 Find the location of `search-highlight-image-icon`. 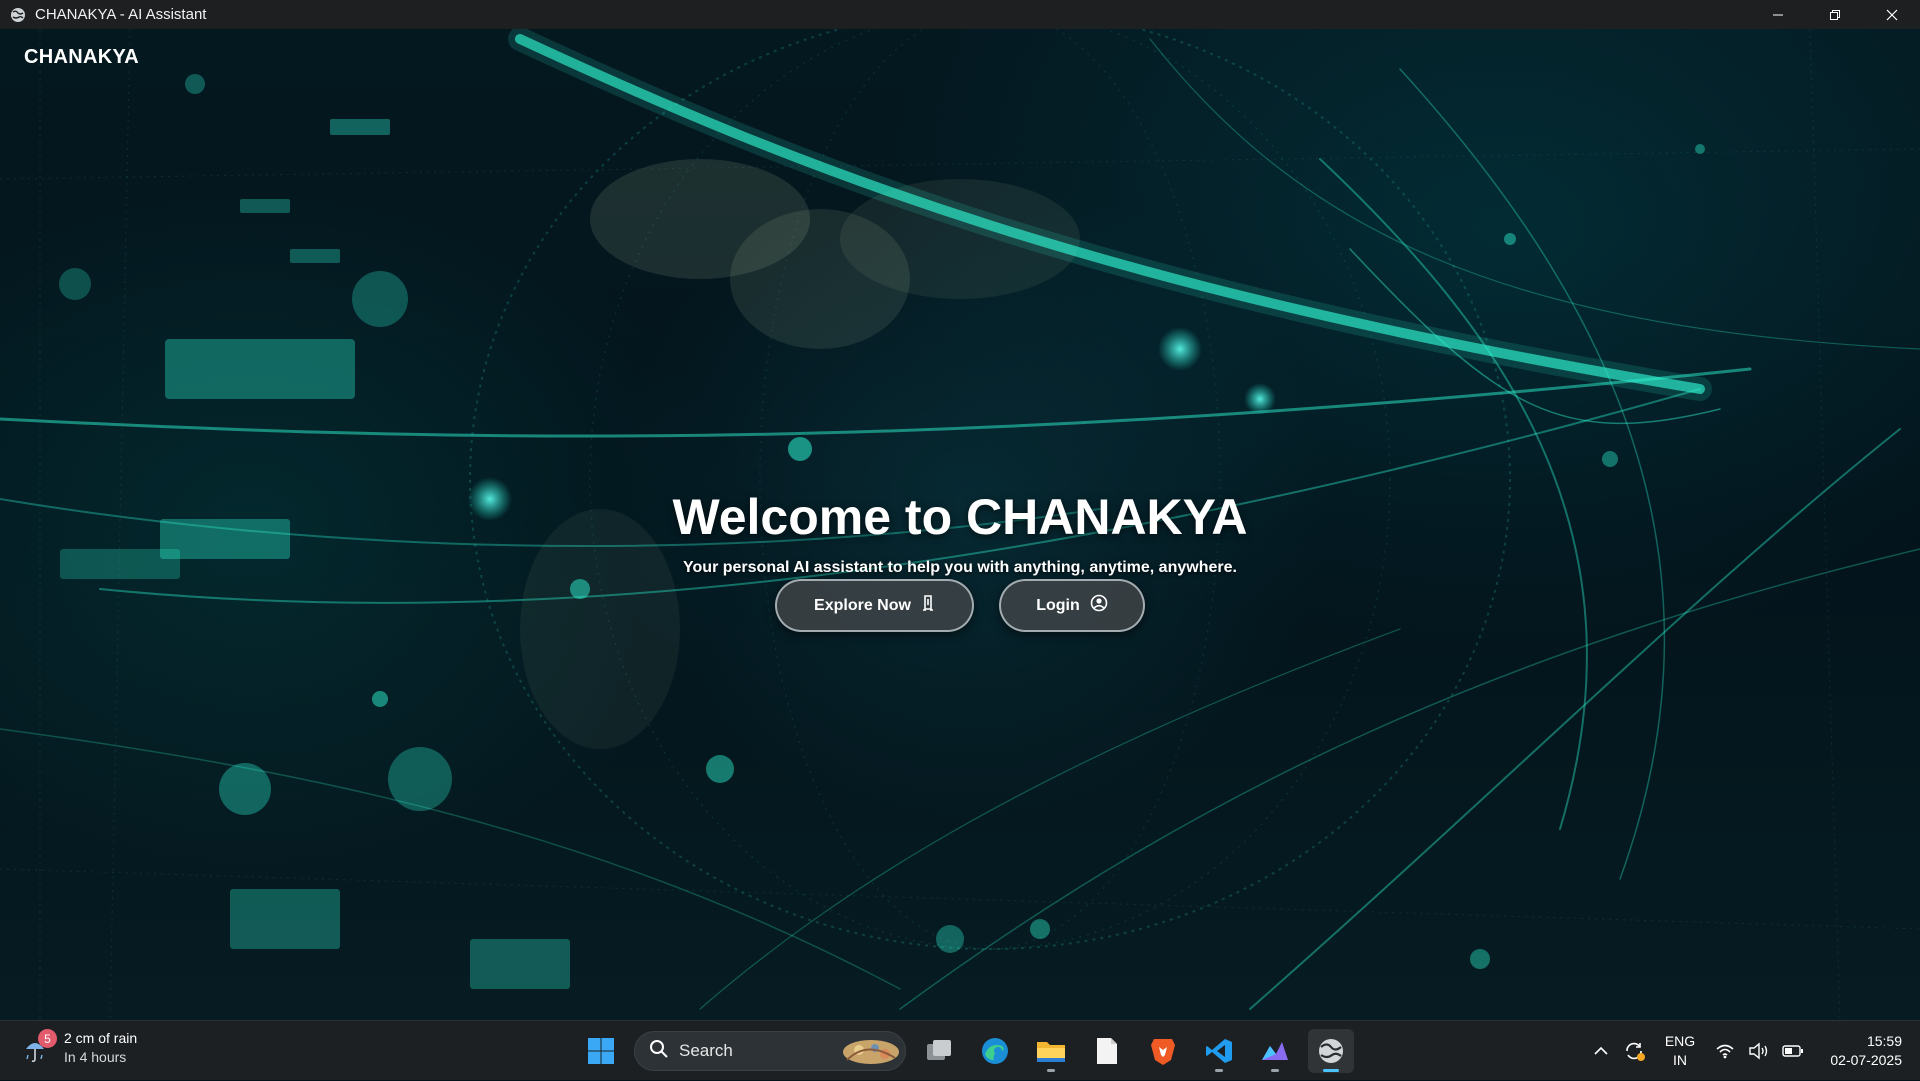

search-highlight-image-icon is located at coordinates (869, 1054).